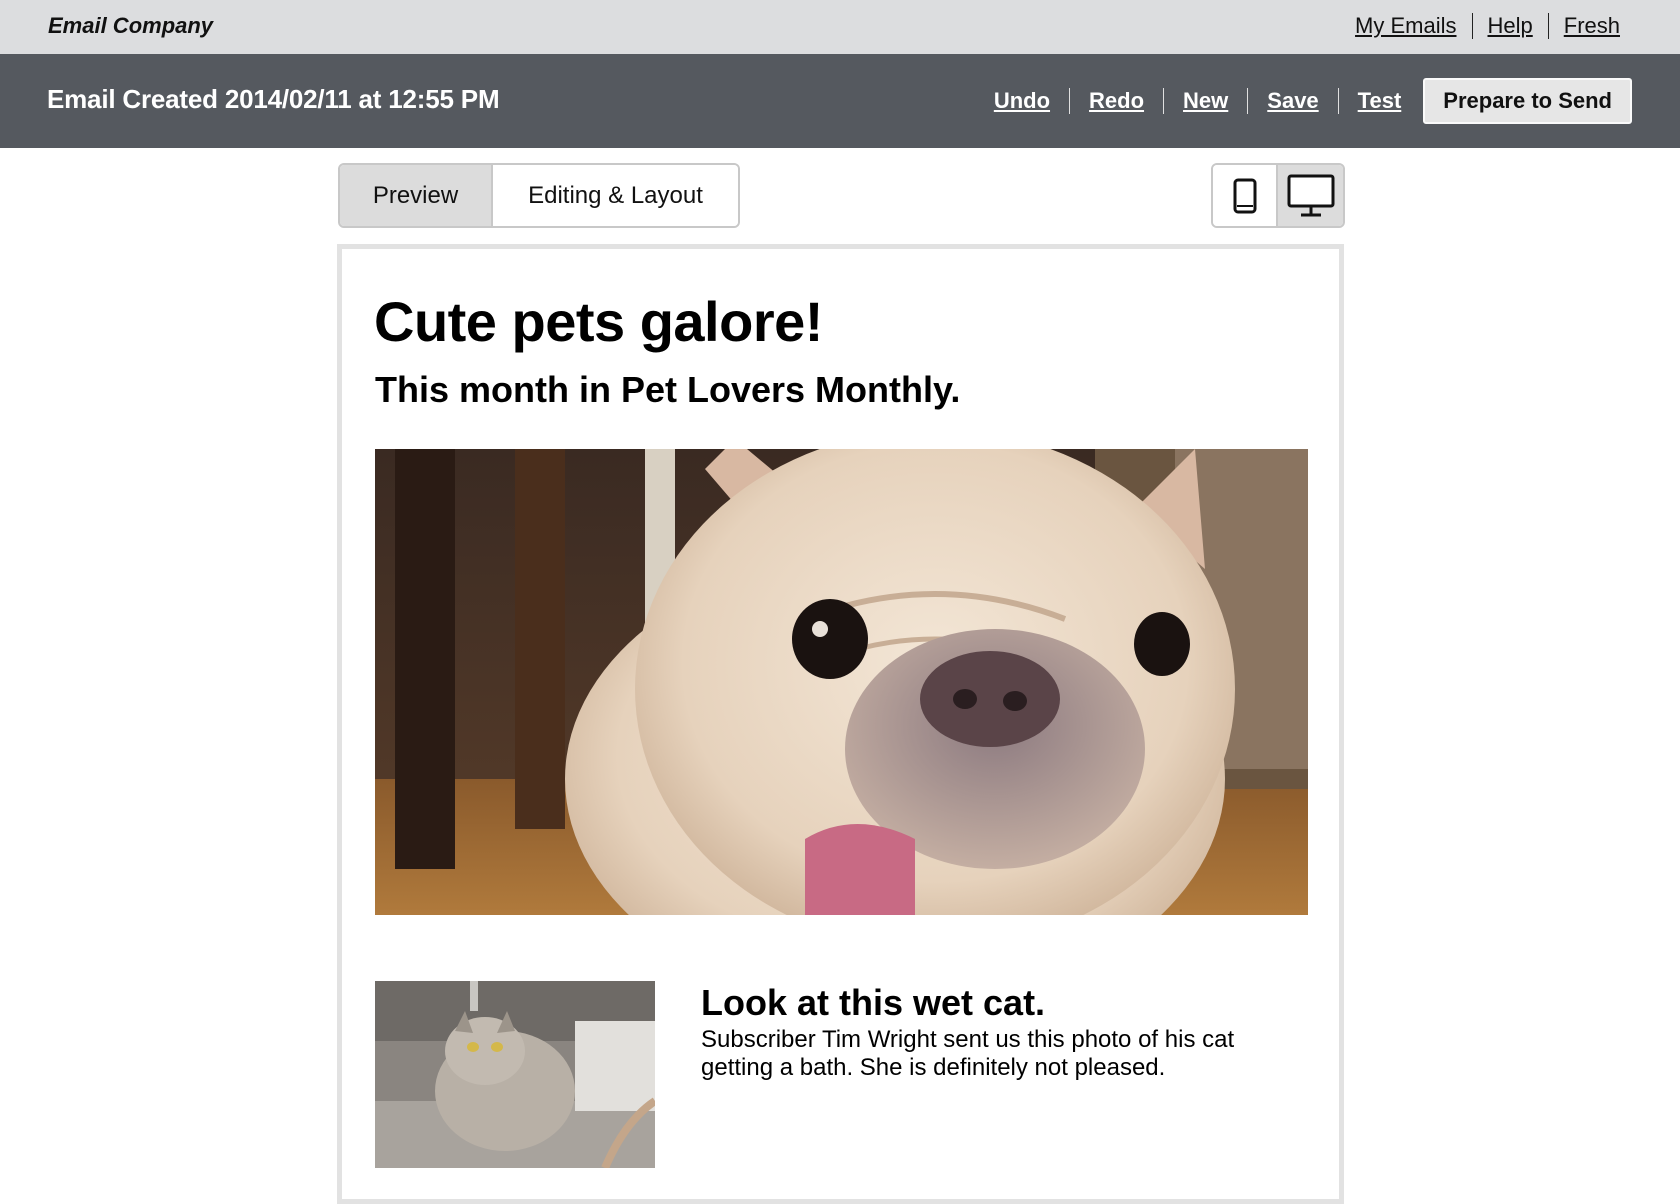 The height and width of the screenshot is (1204, 1680). I want to click on toolbar-actions: Undo Redo New Save Test Prepare to Send, so click(1313, 101).